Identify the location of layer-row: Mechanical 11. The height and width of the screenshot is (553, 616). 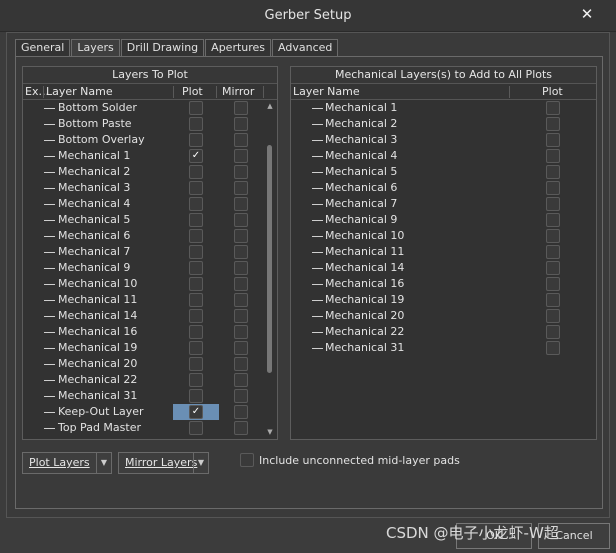
(150, 300).